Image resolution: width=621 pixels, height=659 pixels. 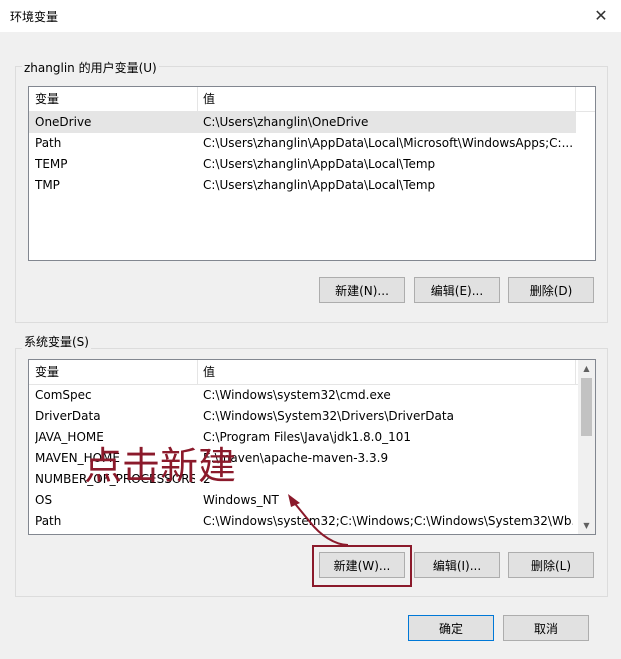 I want to click on ok-button: 确定, so click(x=451, y=628).